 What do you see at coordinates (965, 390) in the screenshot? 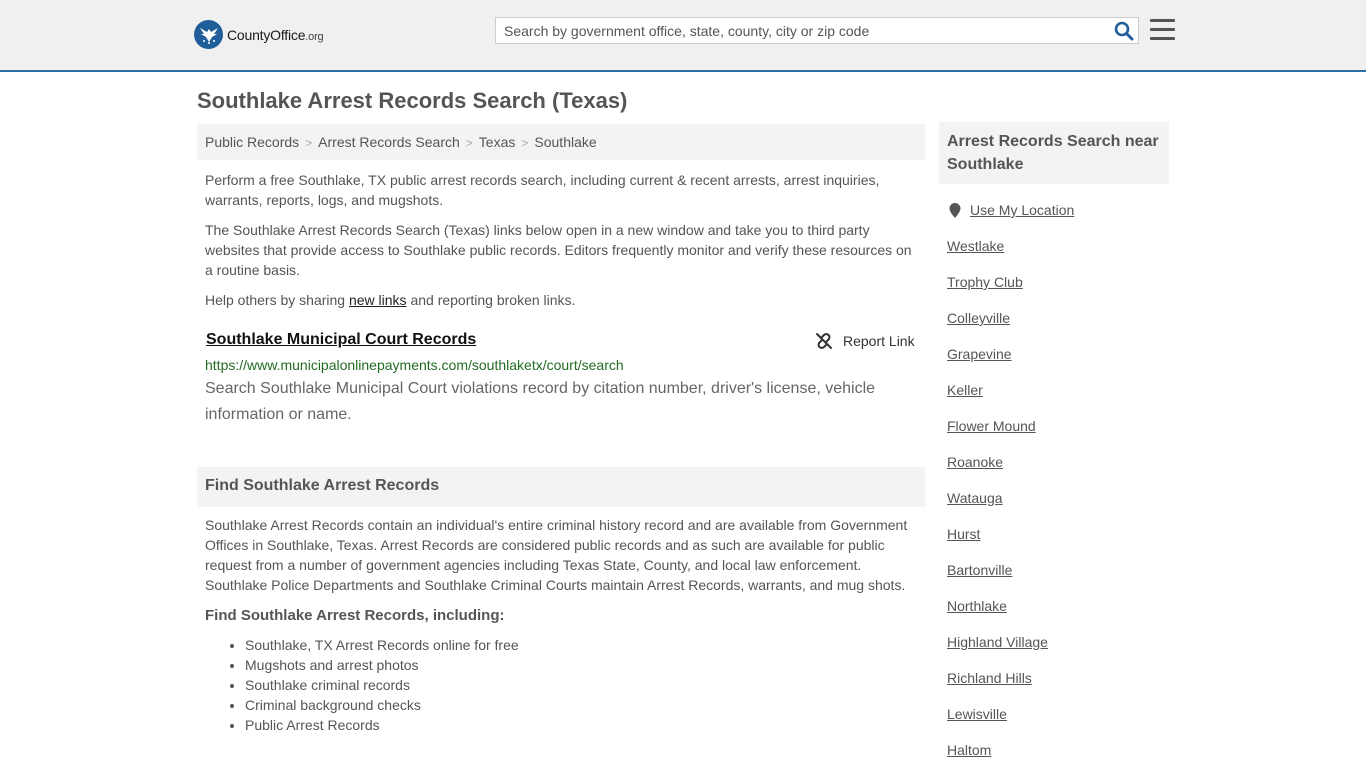
I see `nearby-link-keller: Keller` at bounding box center [965, 390].